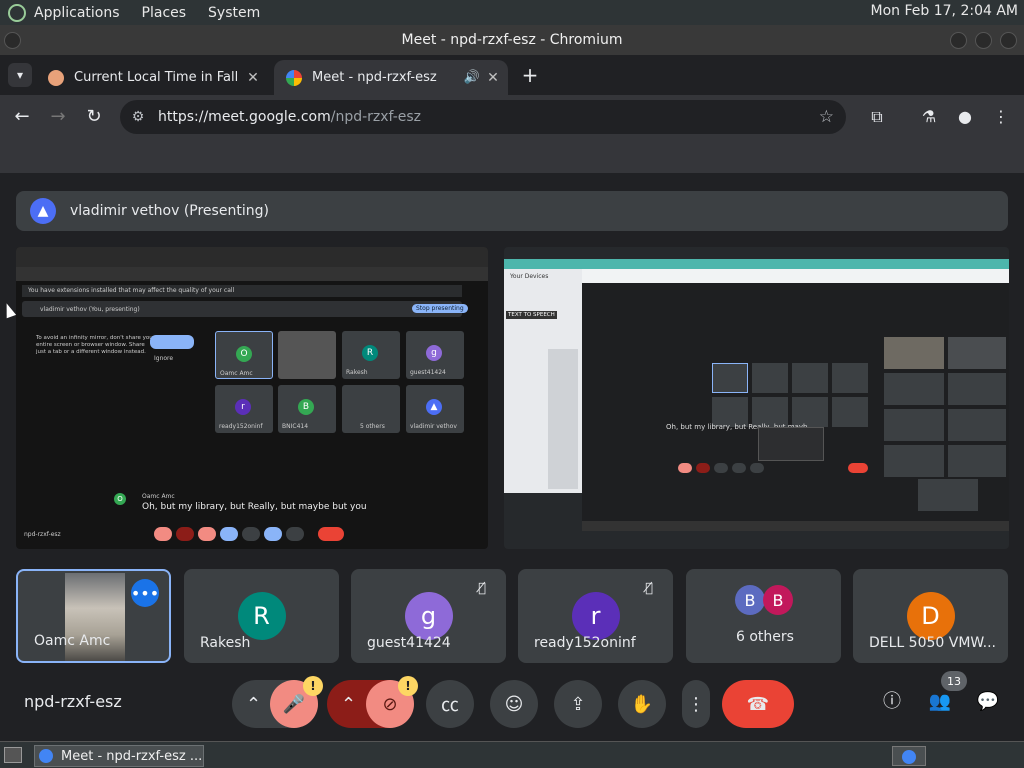 This screenshot has height=768, width=1024. Describe the element at coordinates (649, 588) in the screenshot. I see `mic-off-icon: 🎙̸` at that location.